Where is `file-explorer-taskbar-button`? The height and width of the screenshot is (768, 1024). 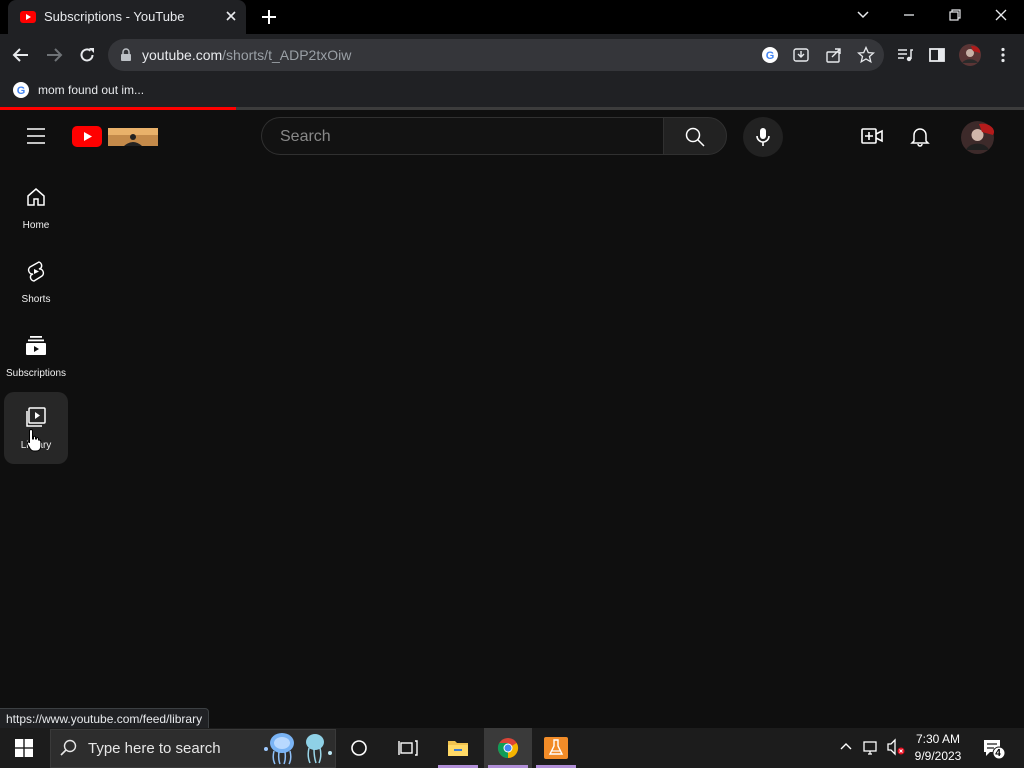
file-explorer-taskbar-button is located at coordinates (458, 748).